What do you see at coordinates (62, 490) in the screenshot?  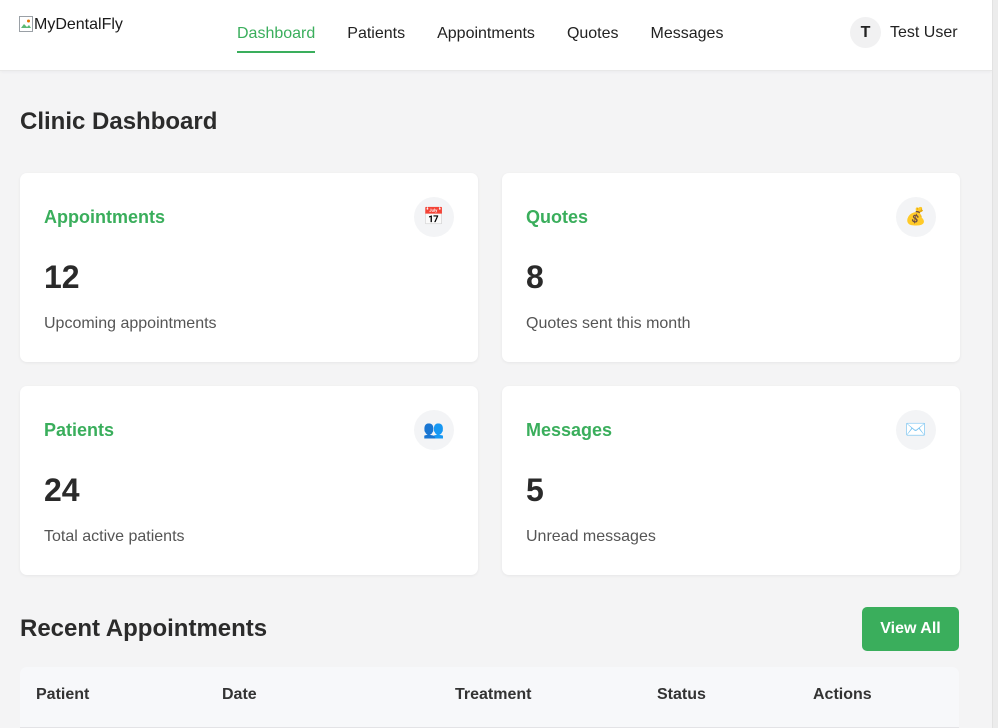 I see `card-value: 24` at bounding box center [62, 490].